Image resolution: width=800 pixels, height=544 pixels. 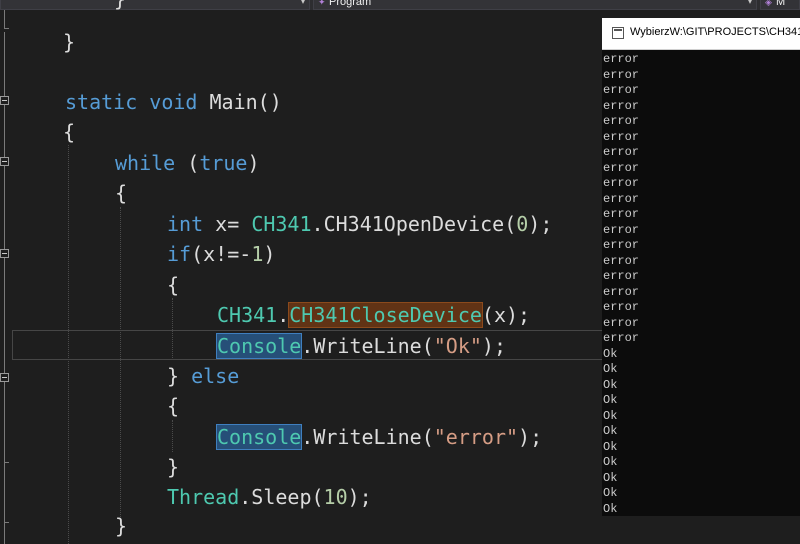 I want to click on code-line: CH341.CH341CloseDevice(x);, so click(x=373, y=315).